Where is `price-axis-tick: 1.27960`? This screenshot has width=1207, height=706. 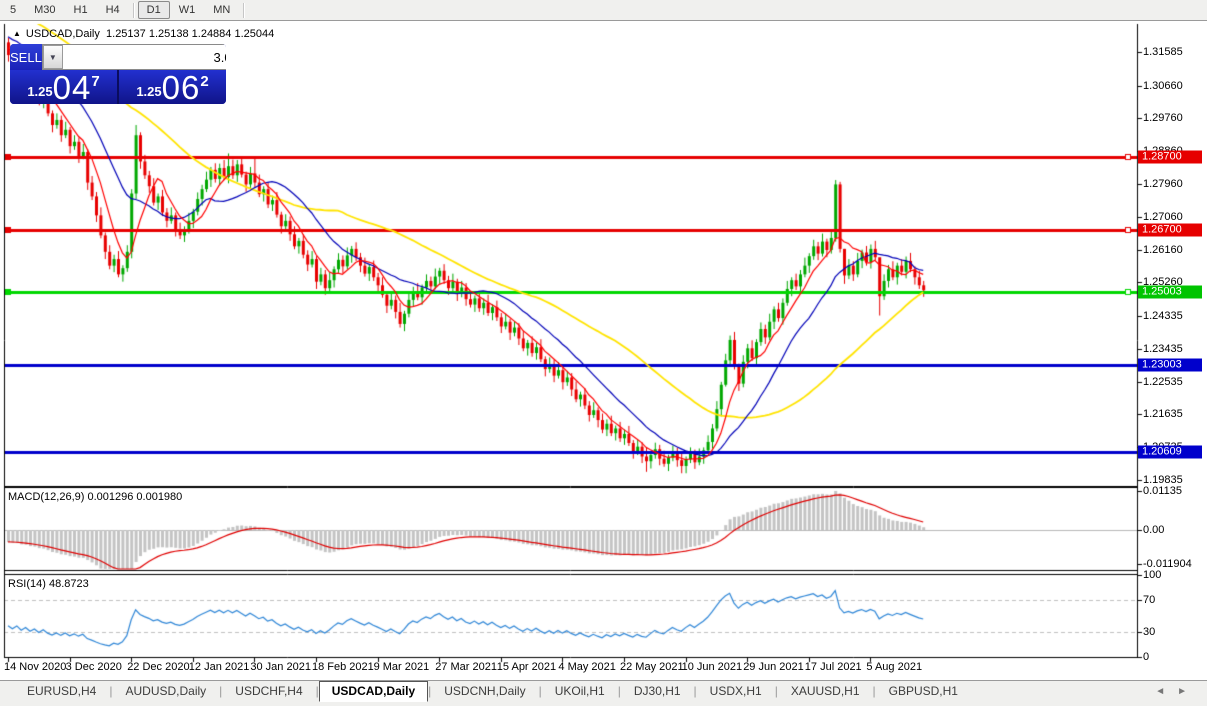 price-axis-tick: 1.27960 is located at coordinates (1163, 184).